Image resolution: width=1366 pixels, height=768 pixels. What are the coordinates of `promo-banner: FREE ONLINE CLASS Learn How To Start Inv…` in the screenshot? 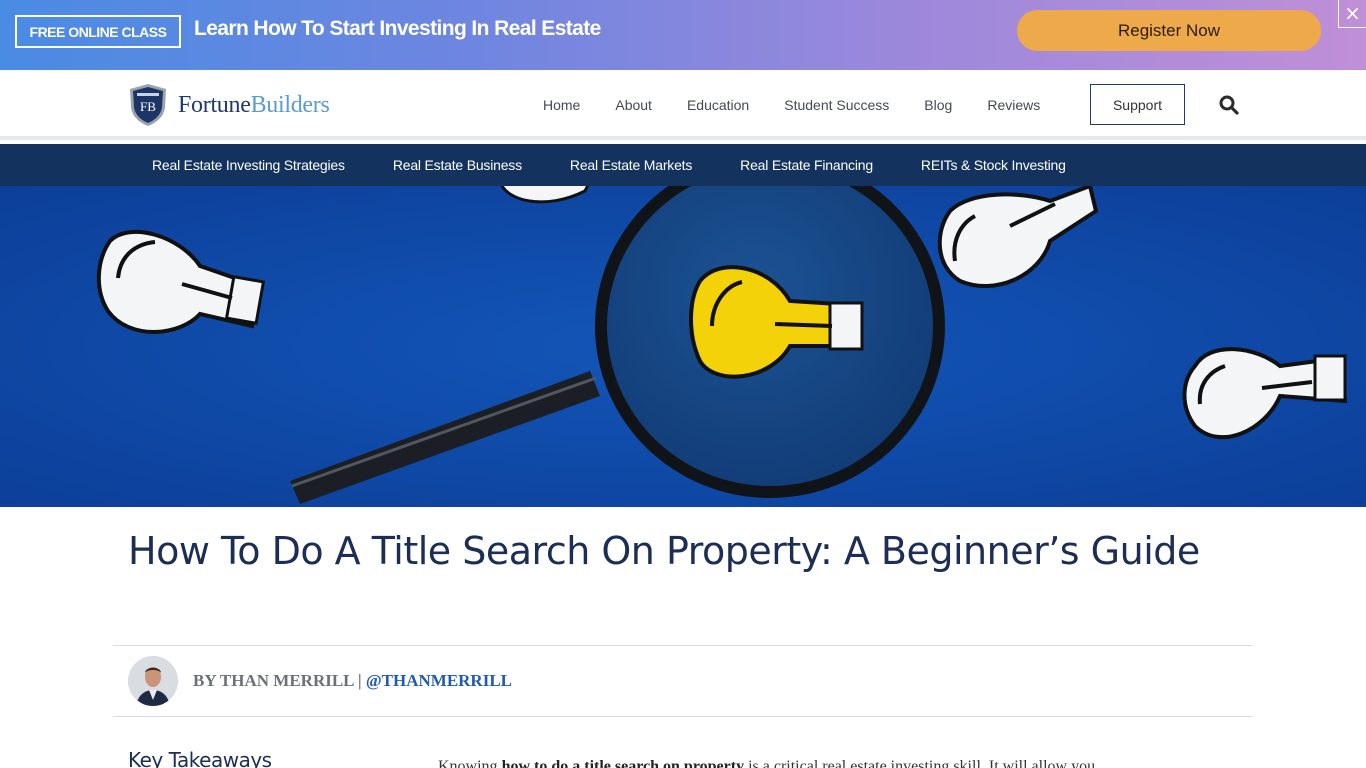 It's located at (683, 35).